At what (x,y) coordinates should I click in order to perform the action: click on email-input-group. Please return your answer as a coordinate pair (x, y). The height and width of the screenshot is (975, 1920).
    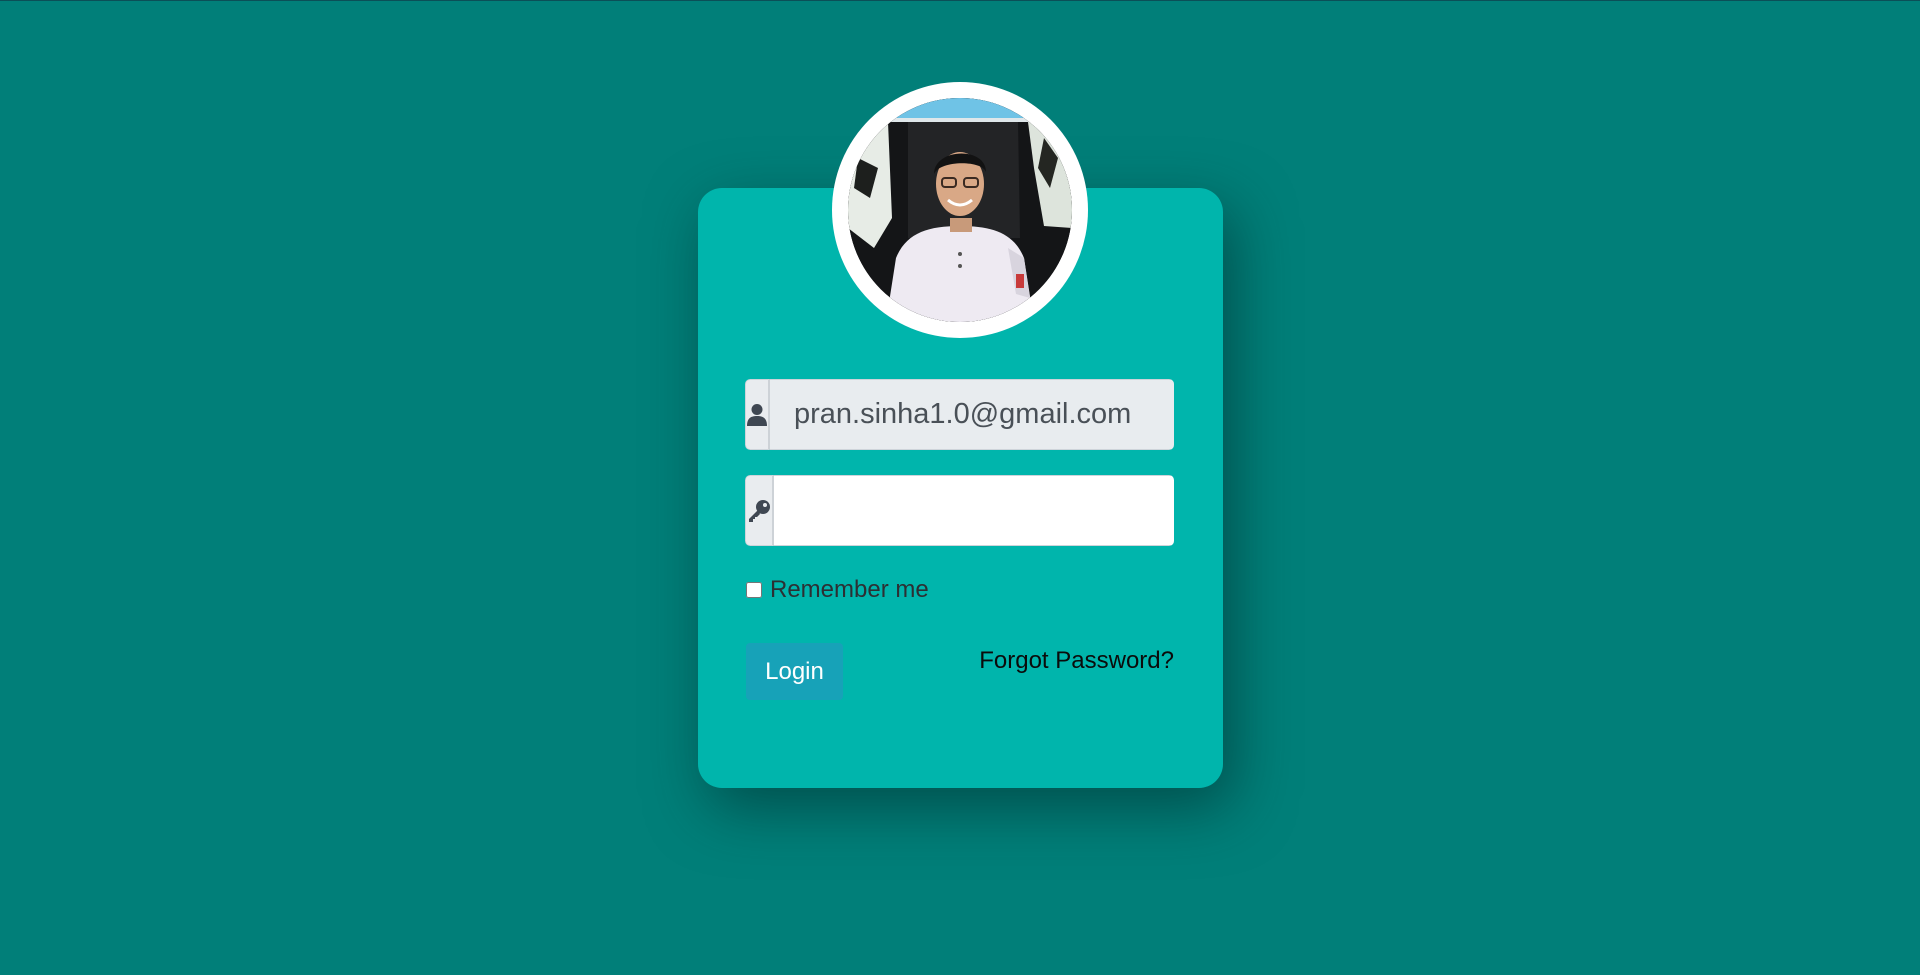
    Looking at the image, I should click on (959, 414).